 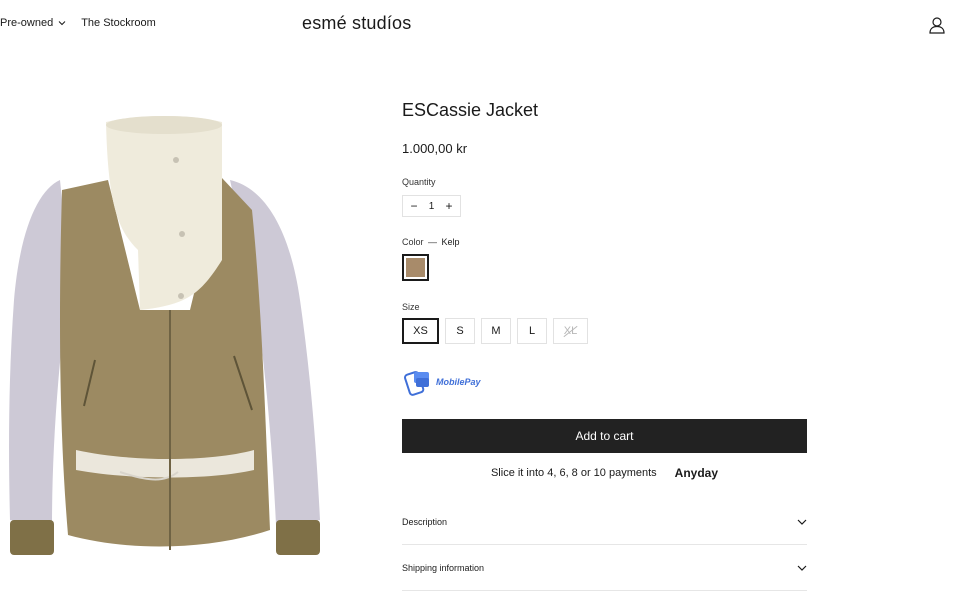 I want to click on quantity-stepper: − 1 +, so click(x=431, y=206).